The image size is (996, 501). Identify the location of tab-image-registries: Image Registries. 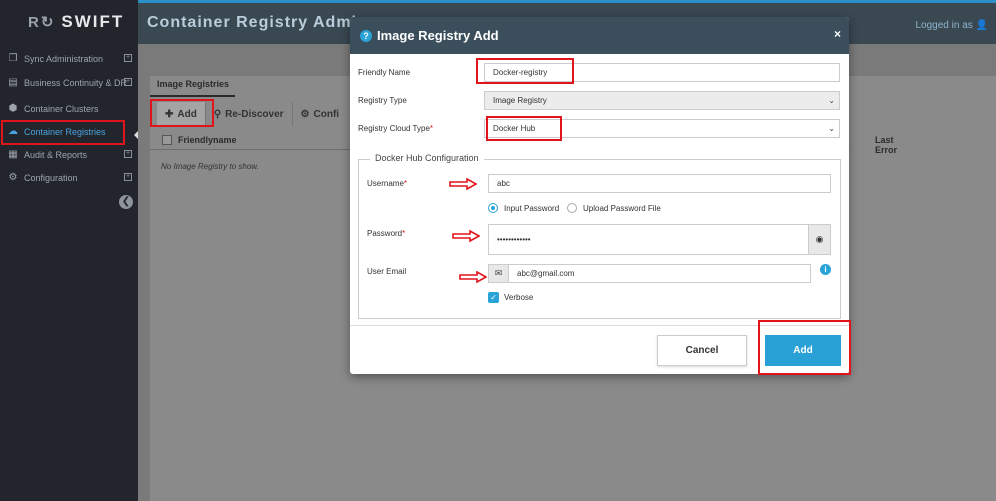
(193, 84).